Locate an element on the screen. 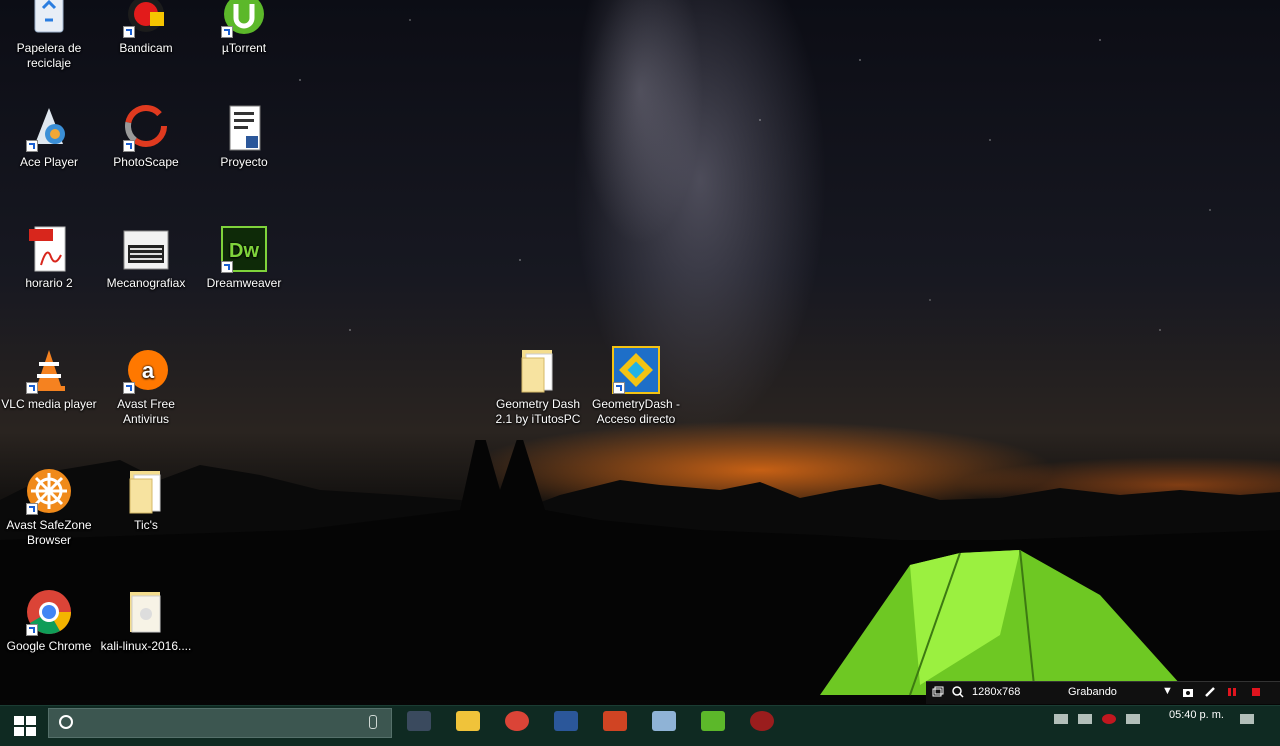  recording-resolution: 1280x768 is located at coordinates (996, 692).